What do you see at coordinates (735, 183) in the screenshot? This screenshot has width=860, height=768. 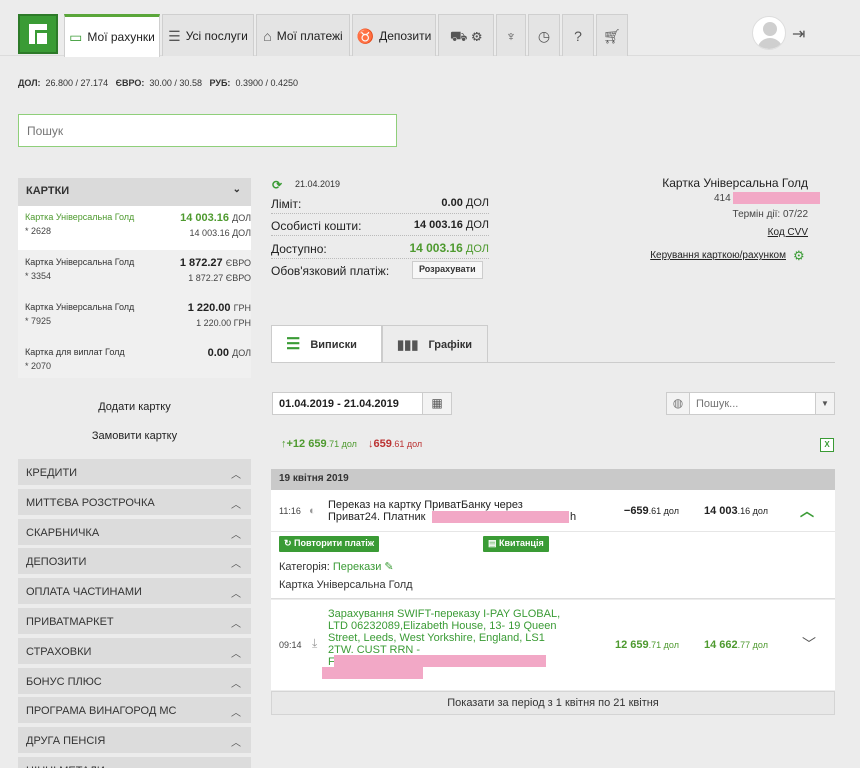 I see `card-title: Картка Універсальна Голд` at bounding box center [735, 183].